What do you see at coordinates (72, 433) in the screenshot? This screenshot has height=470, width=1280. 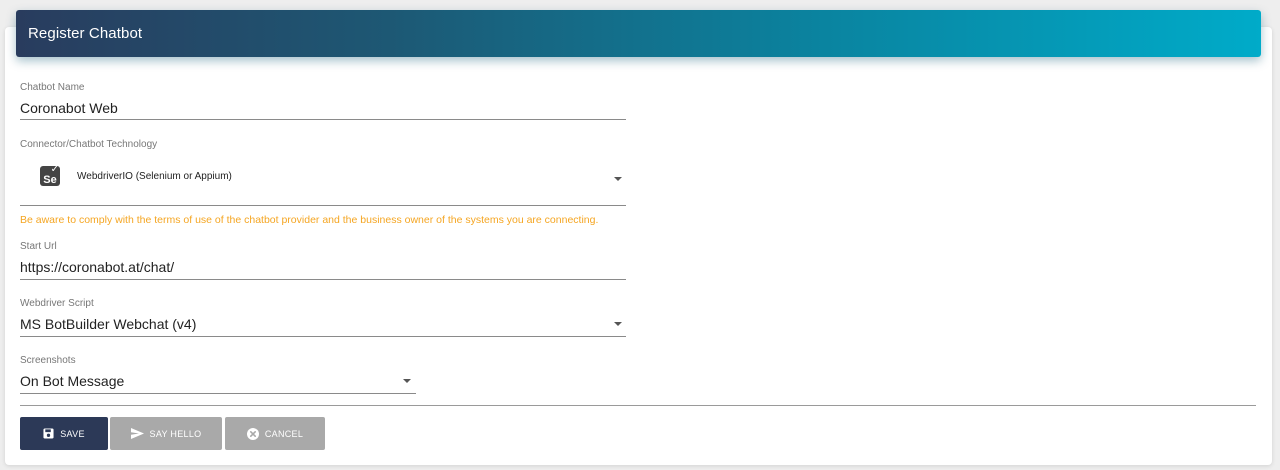 I see `save-button-label: SAVE` at bounding box center [72, 433].